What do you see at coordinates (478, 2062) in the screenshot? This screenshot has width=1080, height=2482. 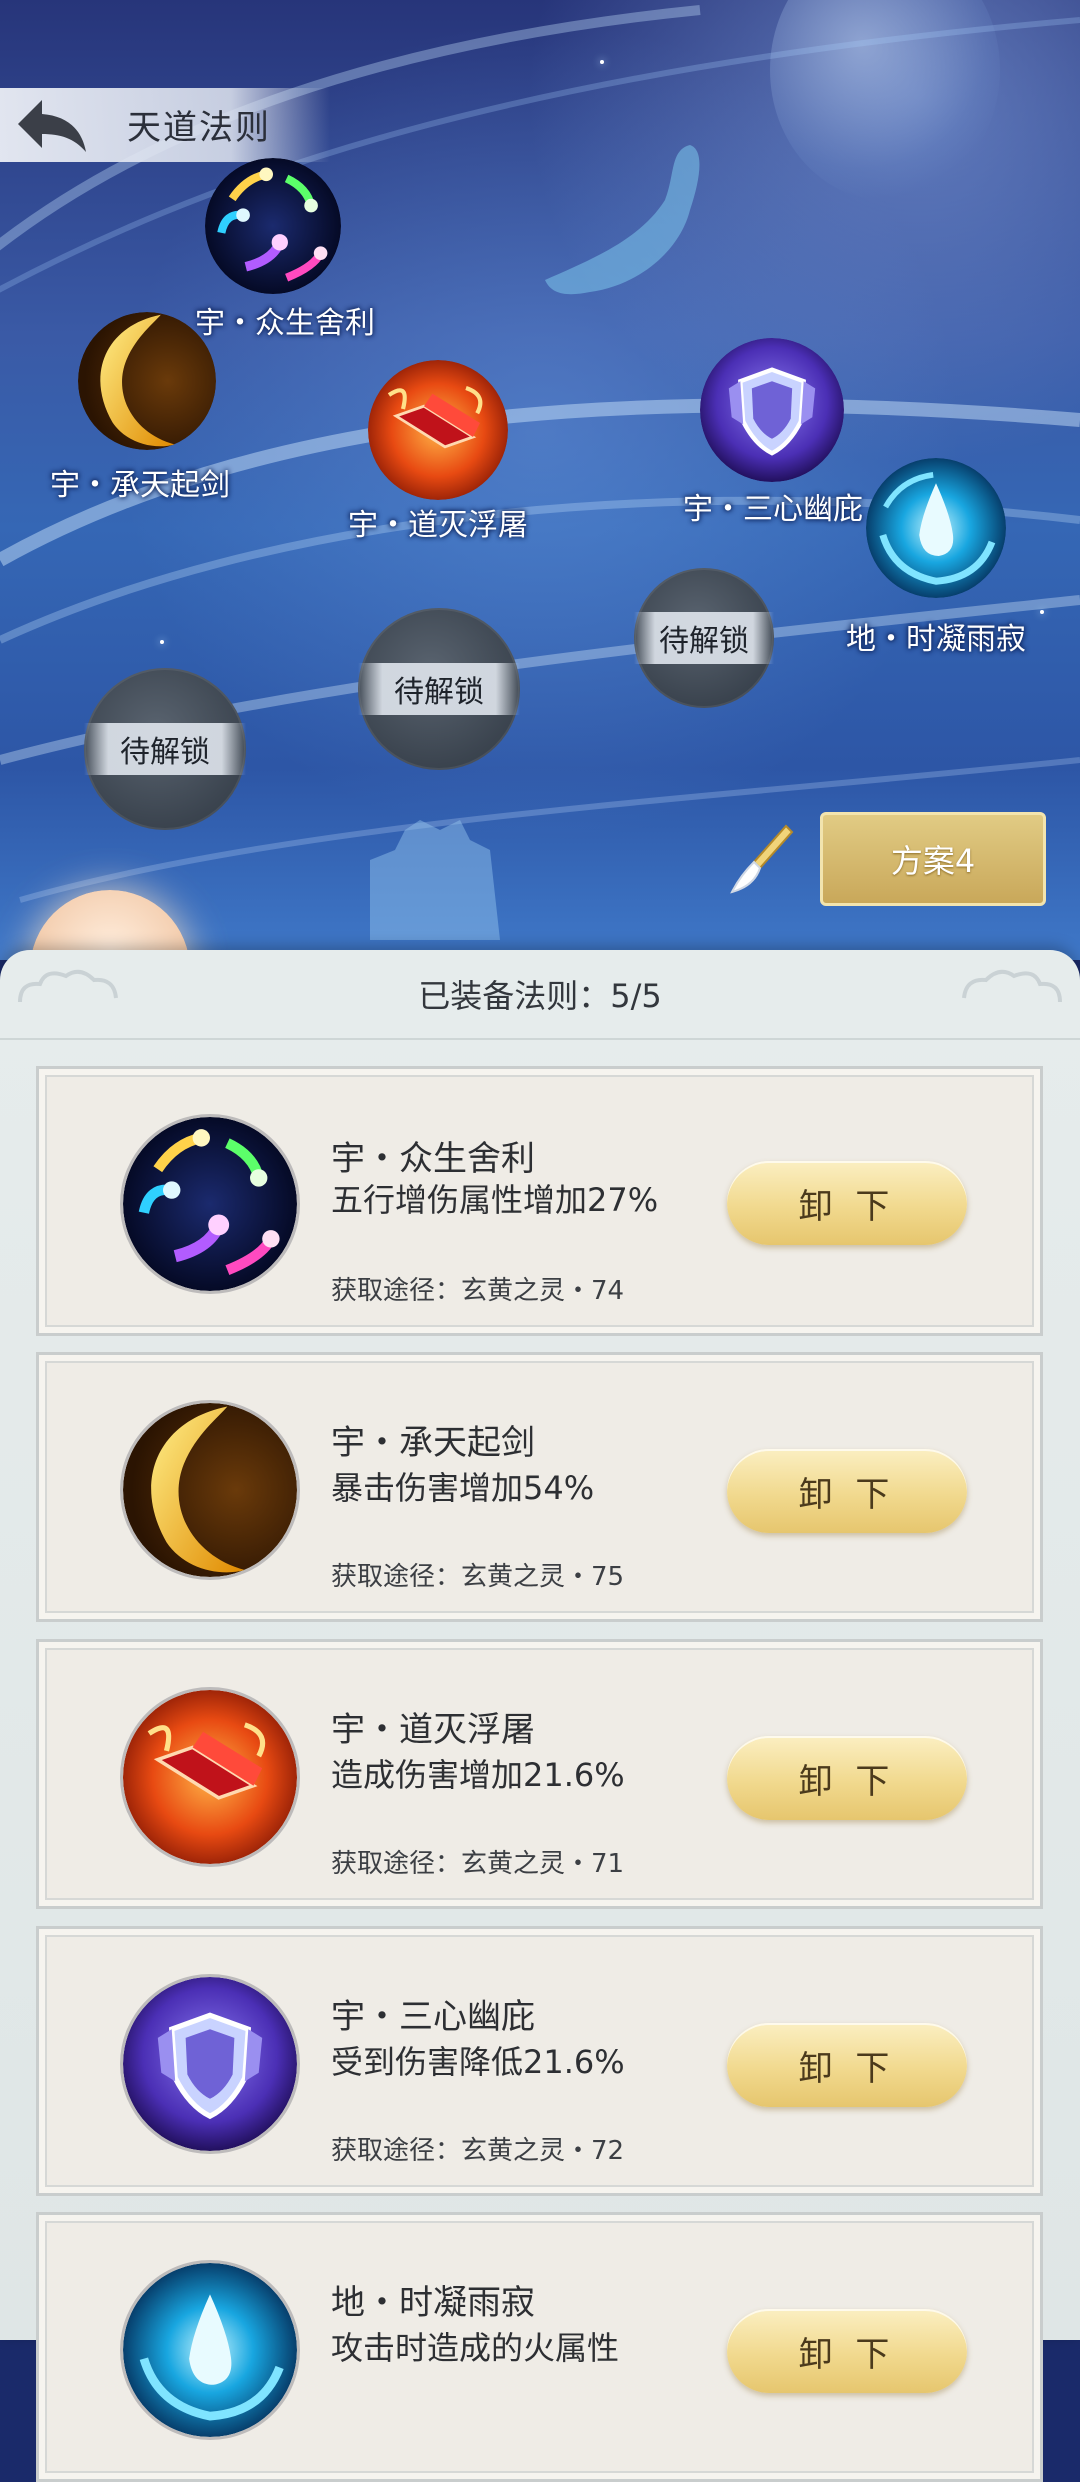 I see `rule-effect: 受到伤害降低21.6%` at bounding box center [478, 2062].